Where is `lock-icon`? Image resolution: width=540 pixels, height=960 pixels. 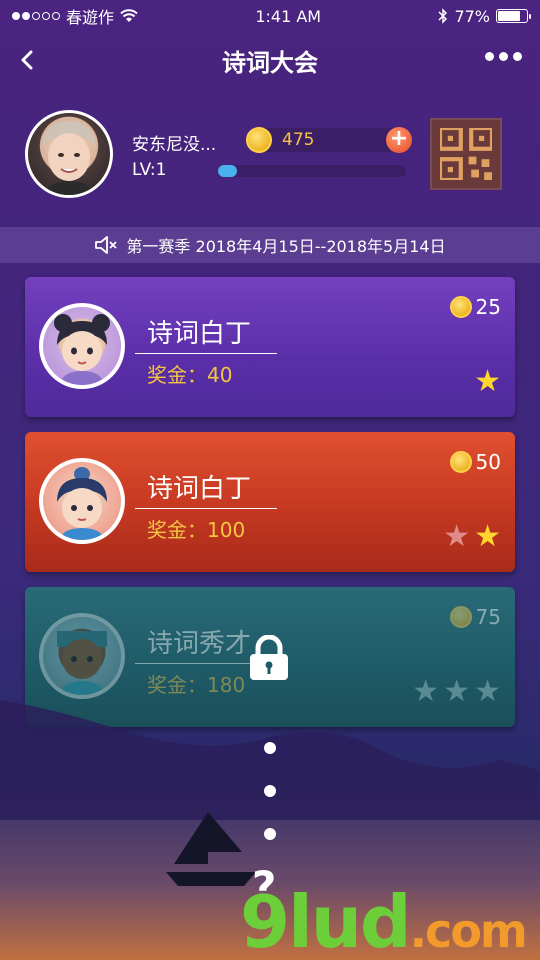
lock-icon is located at coordinates (269, 657).